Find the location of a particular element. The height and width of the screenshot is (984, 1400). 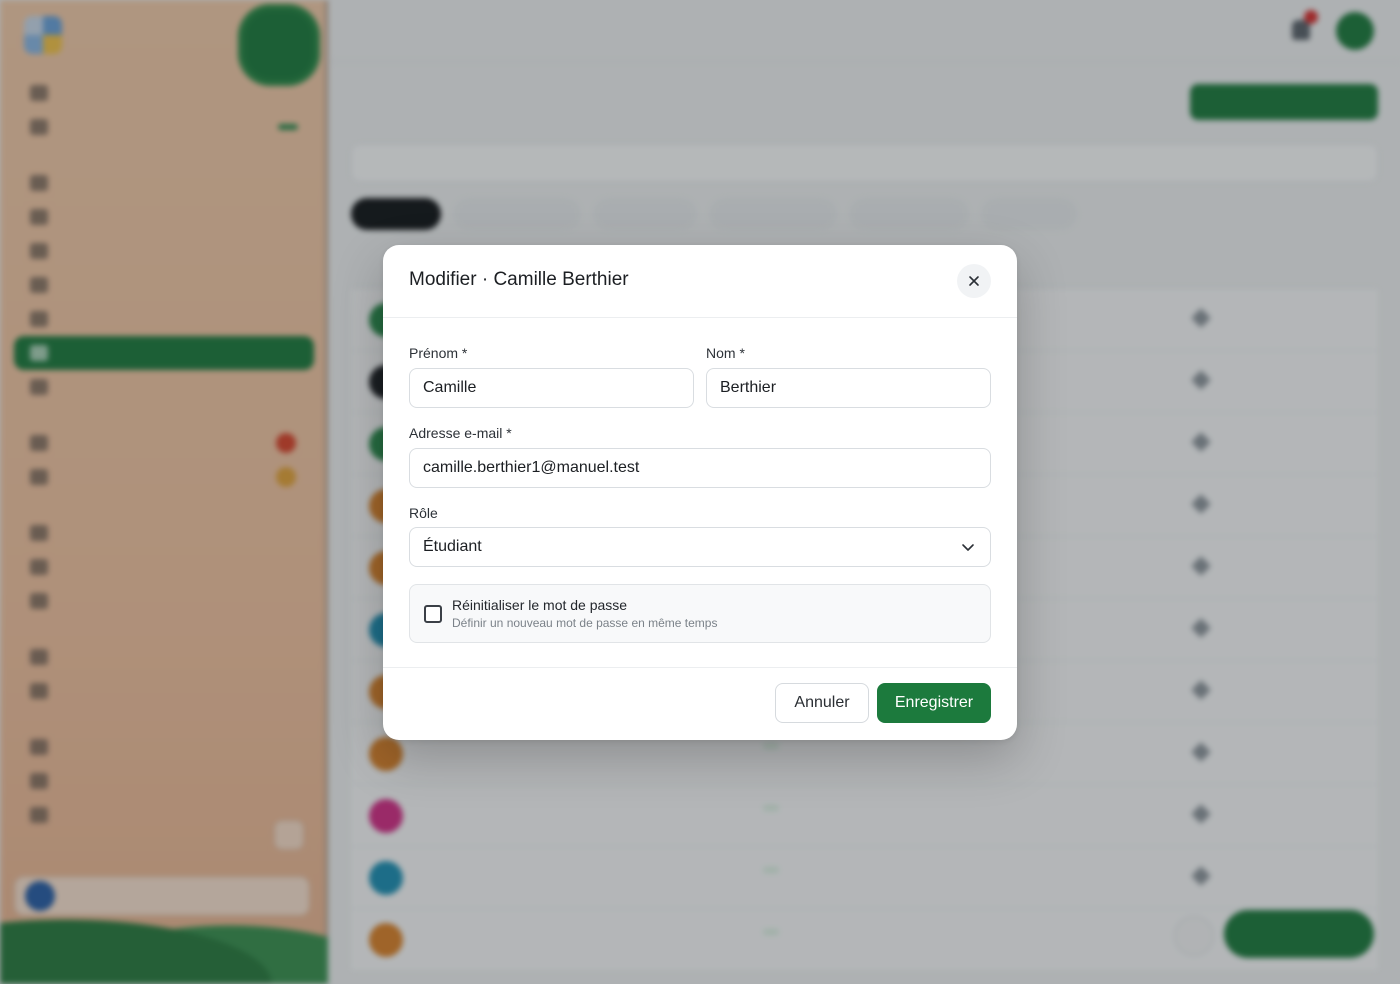

cancel-button: Annuler is located at coordinates (822, 703).